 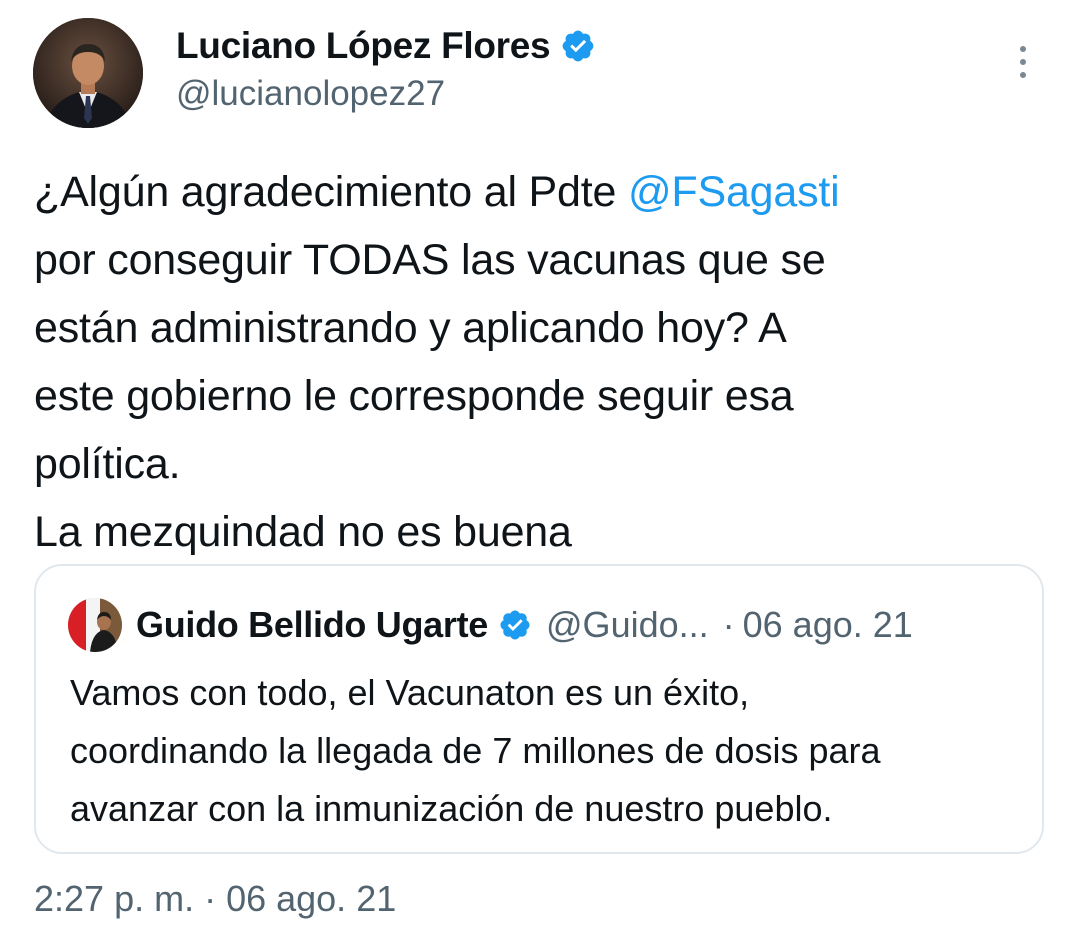 What do you see at coordinates (734, 192) in the screenshot?
I see `mention-link: @FSagasti` at bounding box center [734, 192].